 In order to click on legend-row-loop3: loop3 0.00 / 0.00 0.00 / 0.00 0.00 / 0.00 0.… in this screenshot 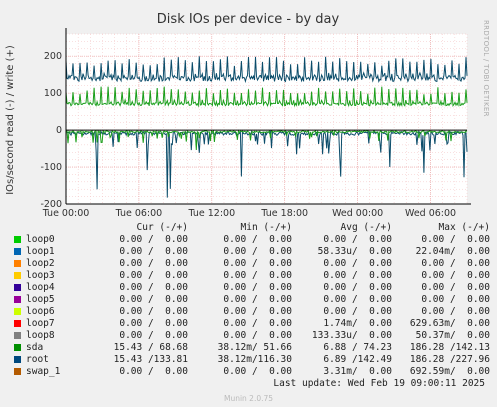, I will do `click(251, 276)`.